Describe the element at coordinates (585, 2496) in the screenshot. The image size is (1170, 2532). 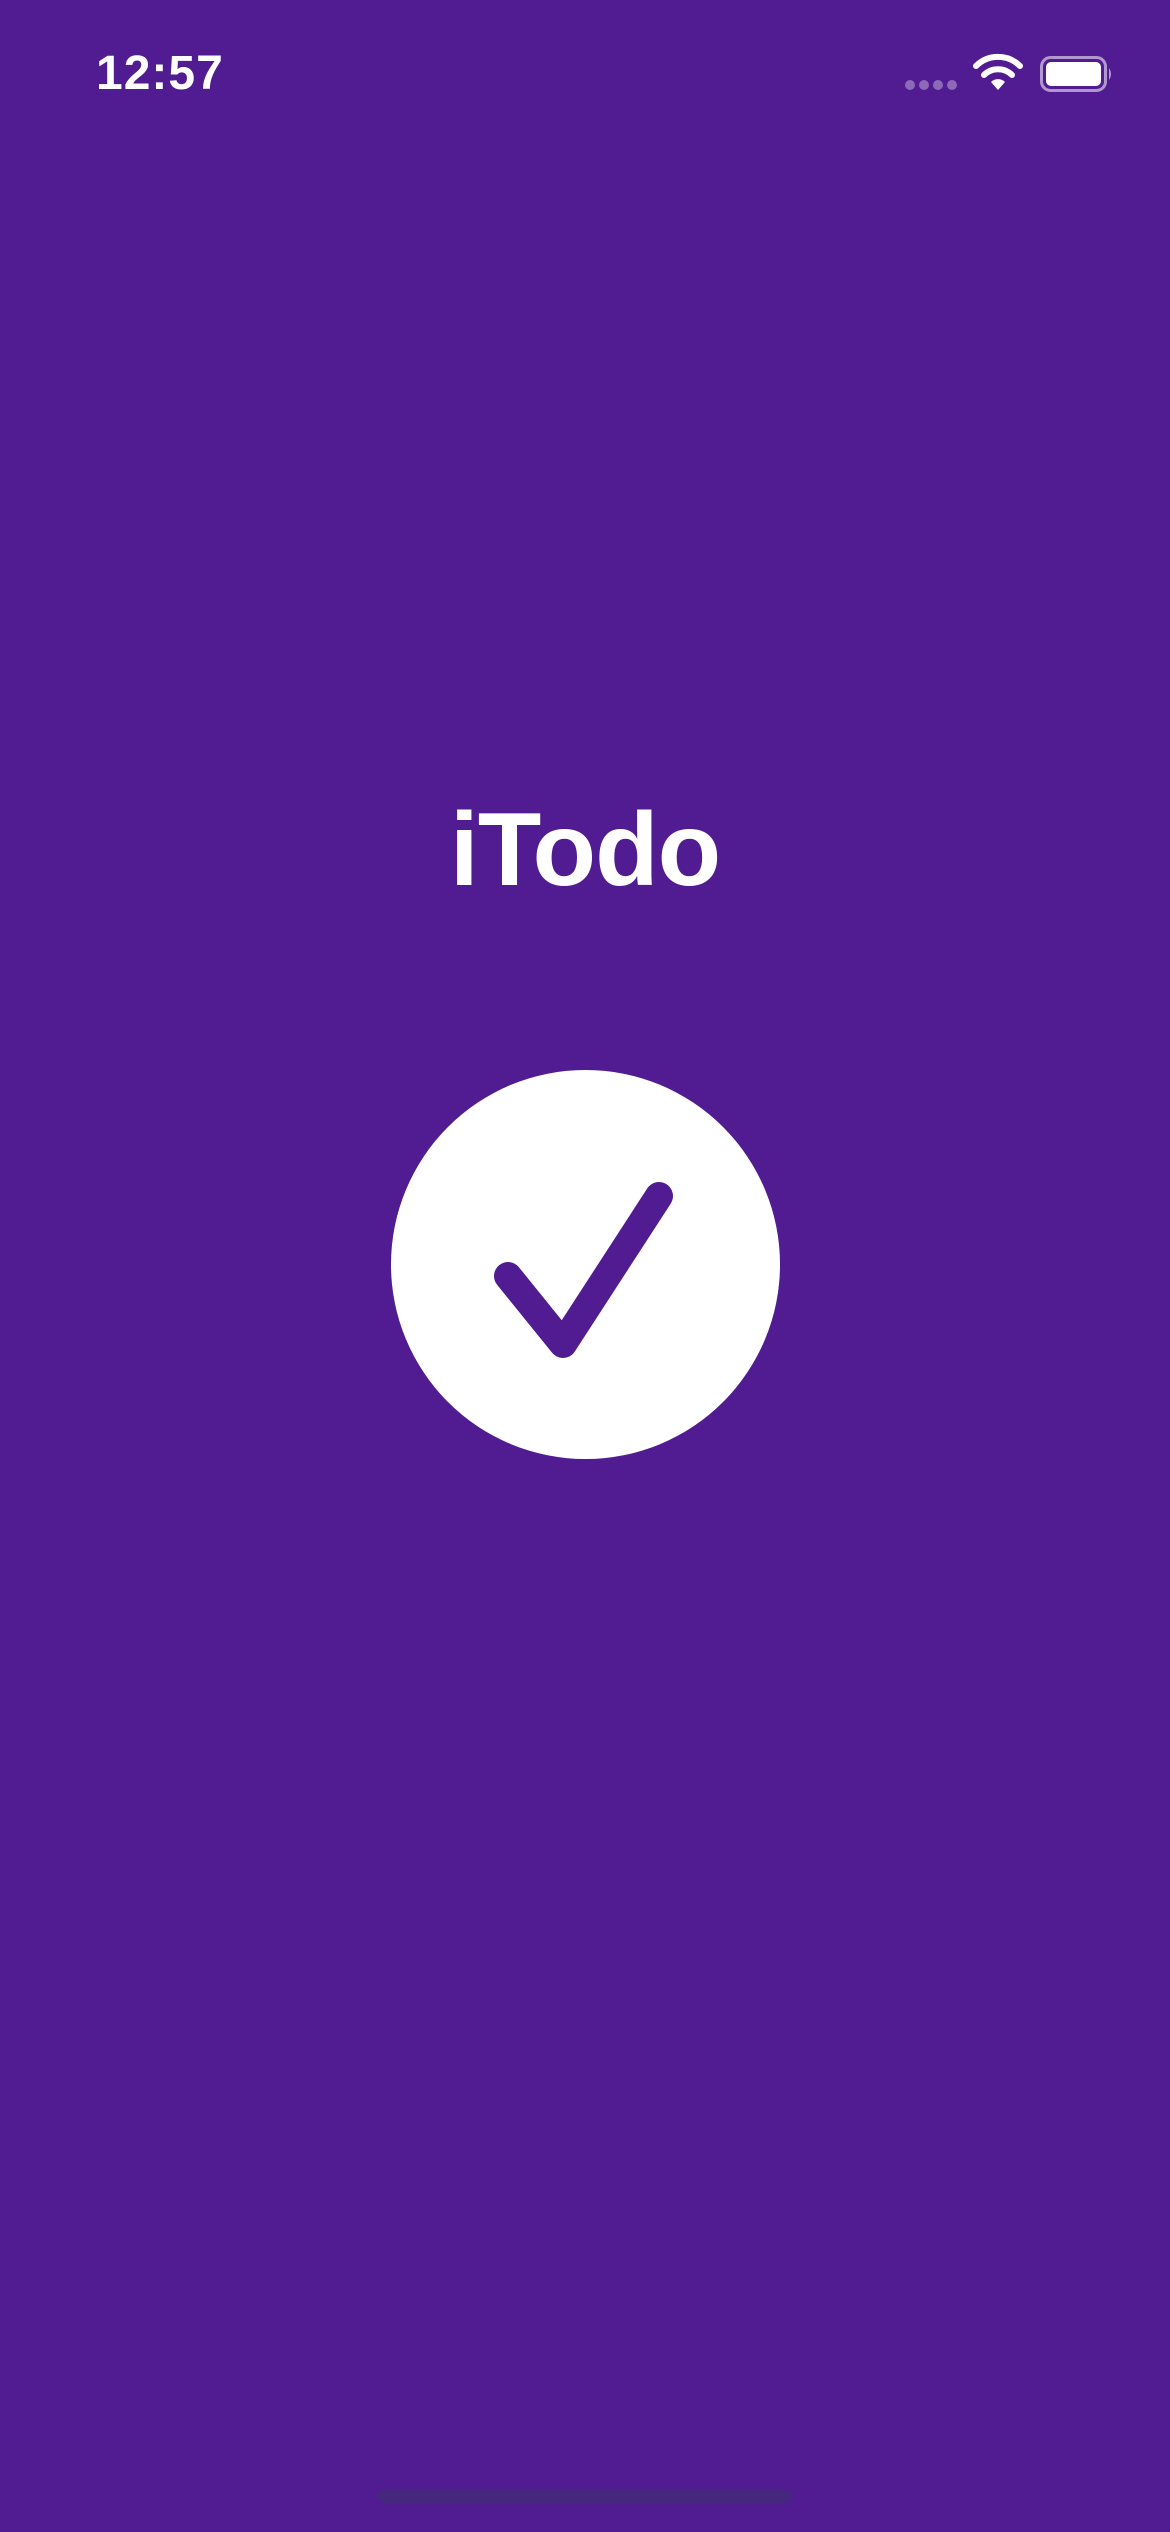
I see `home-indicator` at that location.